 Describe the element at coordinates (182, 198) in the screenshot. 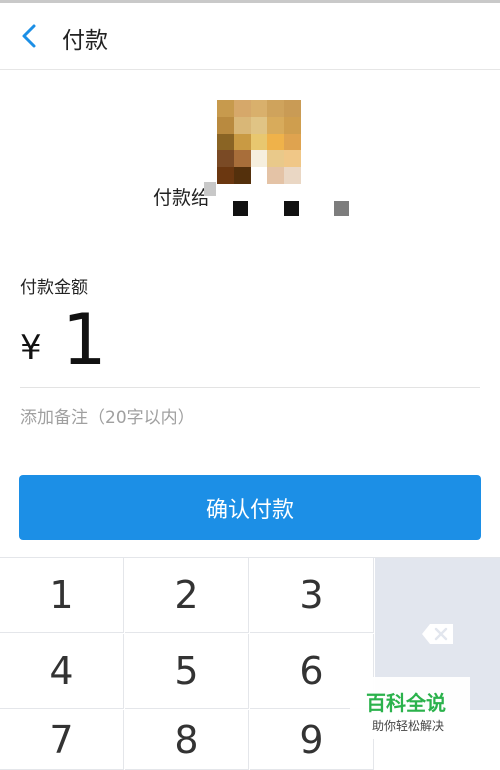

I see `payee-label: 付款给` at that location.